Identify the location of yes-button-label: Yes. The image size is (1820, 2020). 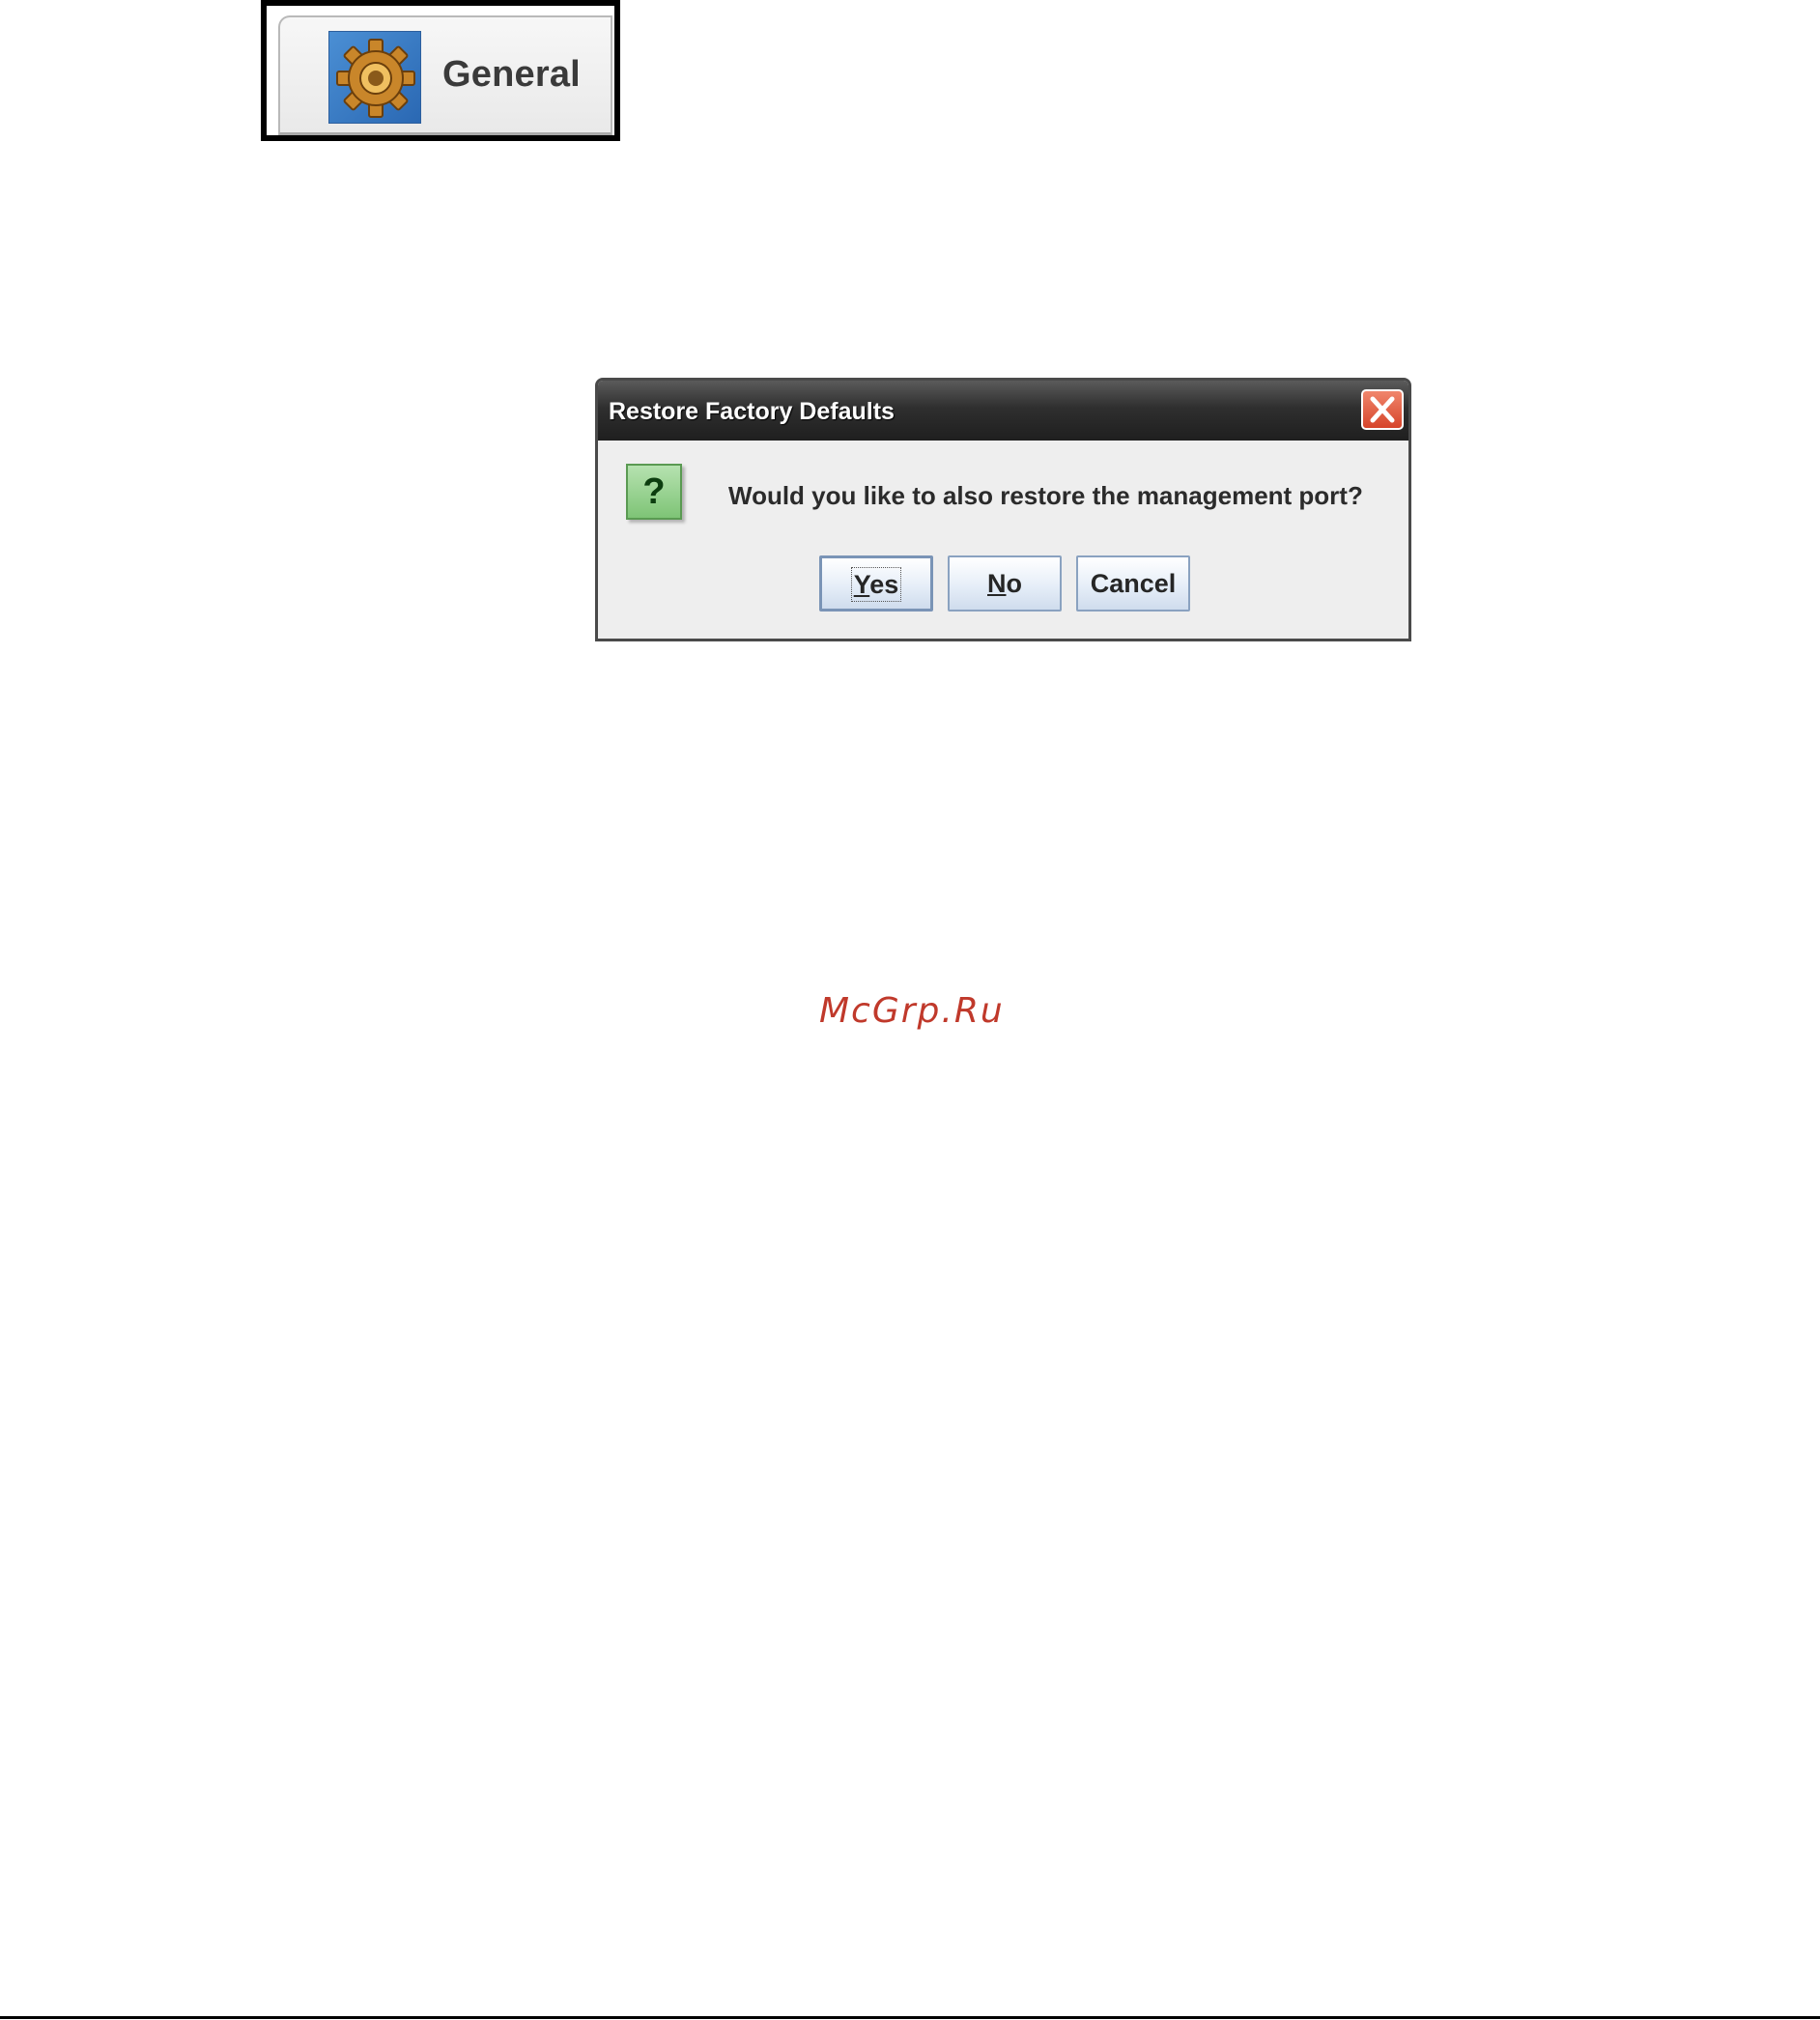
(876, 584).